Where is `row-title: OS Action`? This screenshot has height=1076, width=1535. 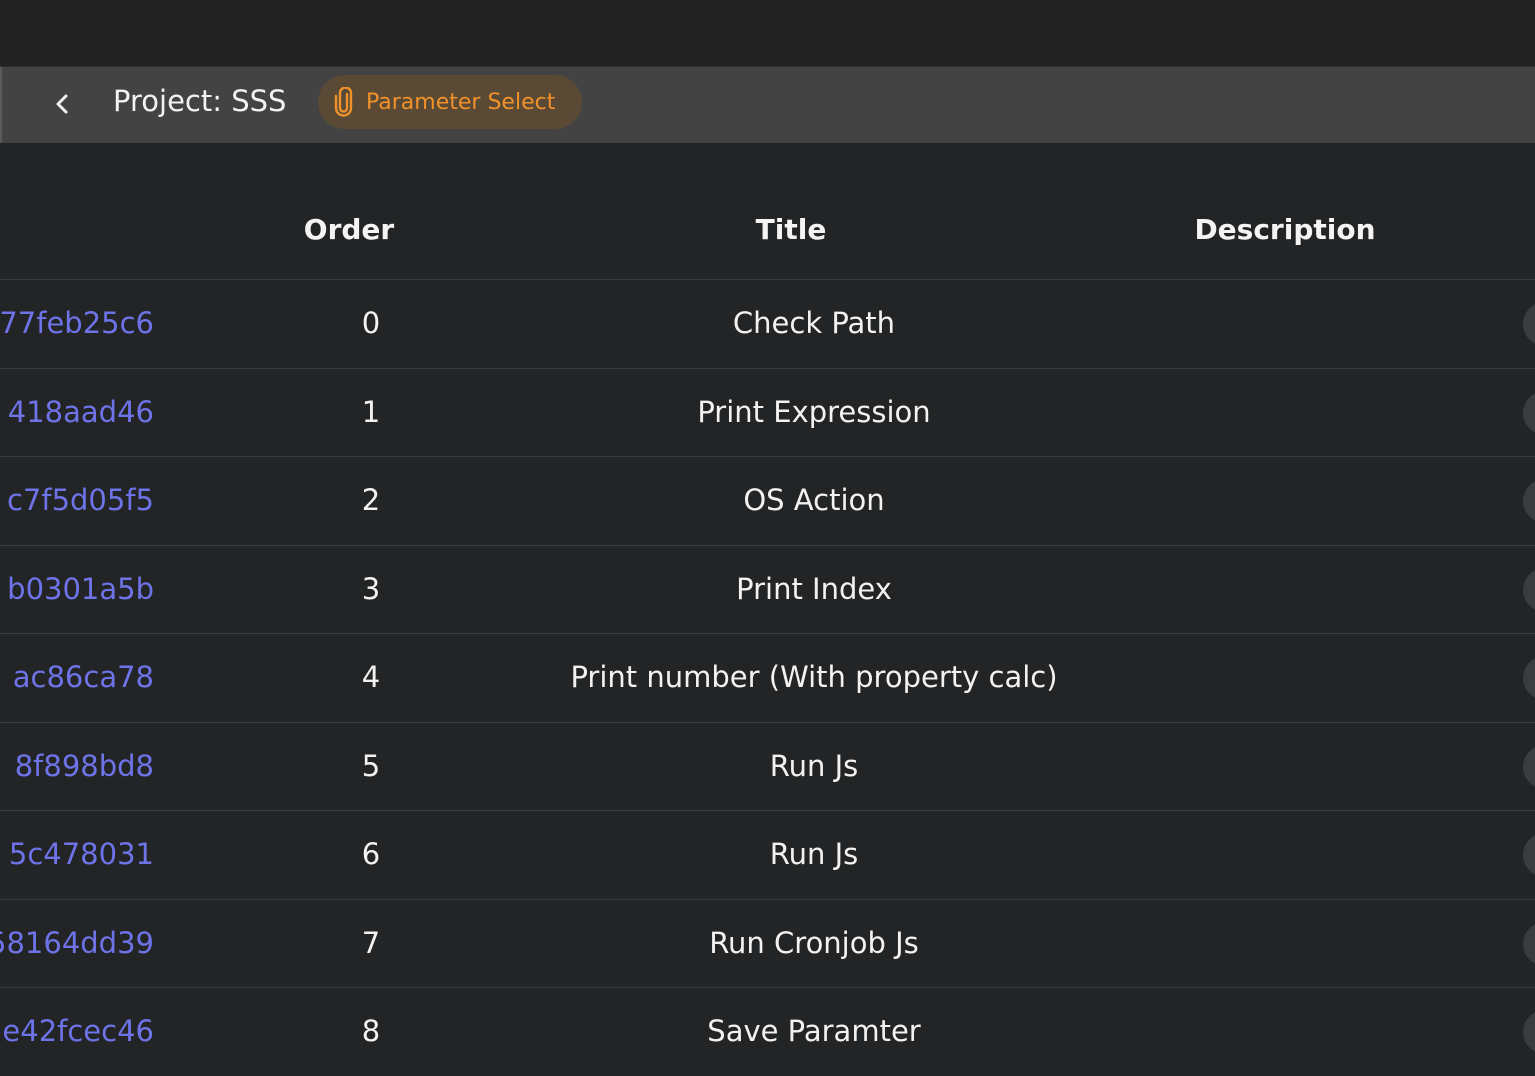
row-title: OS Action is located at coordinates (814, 500).